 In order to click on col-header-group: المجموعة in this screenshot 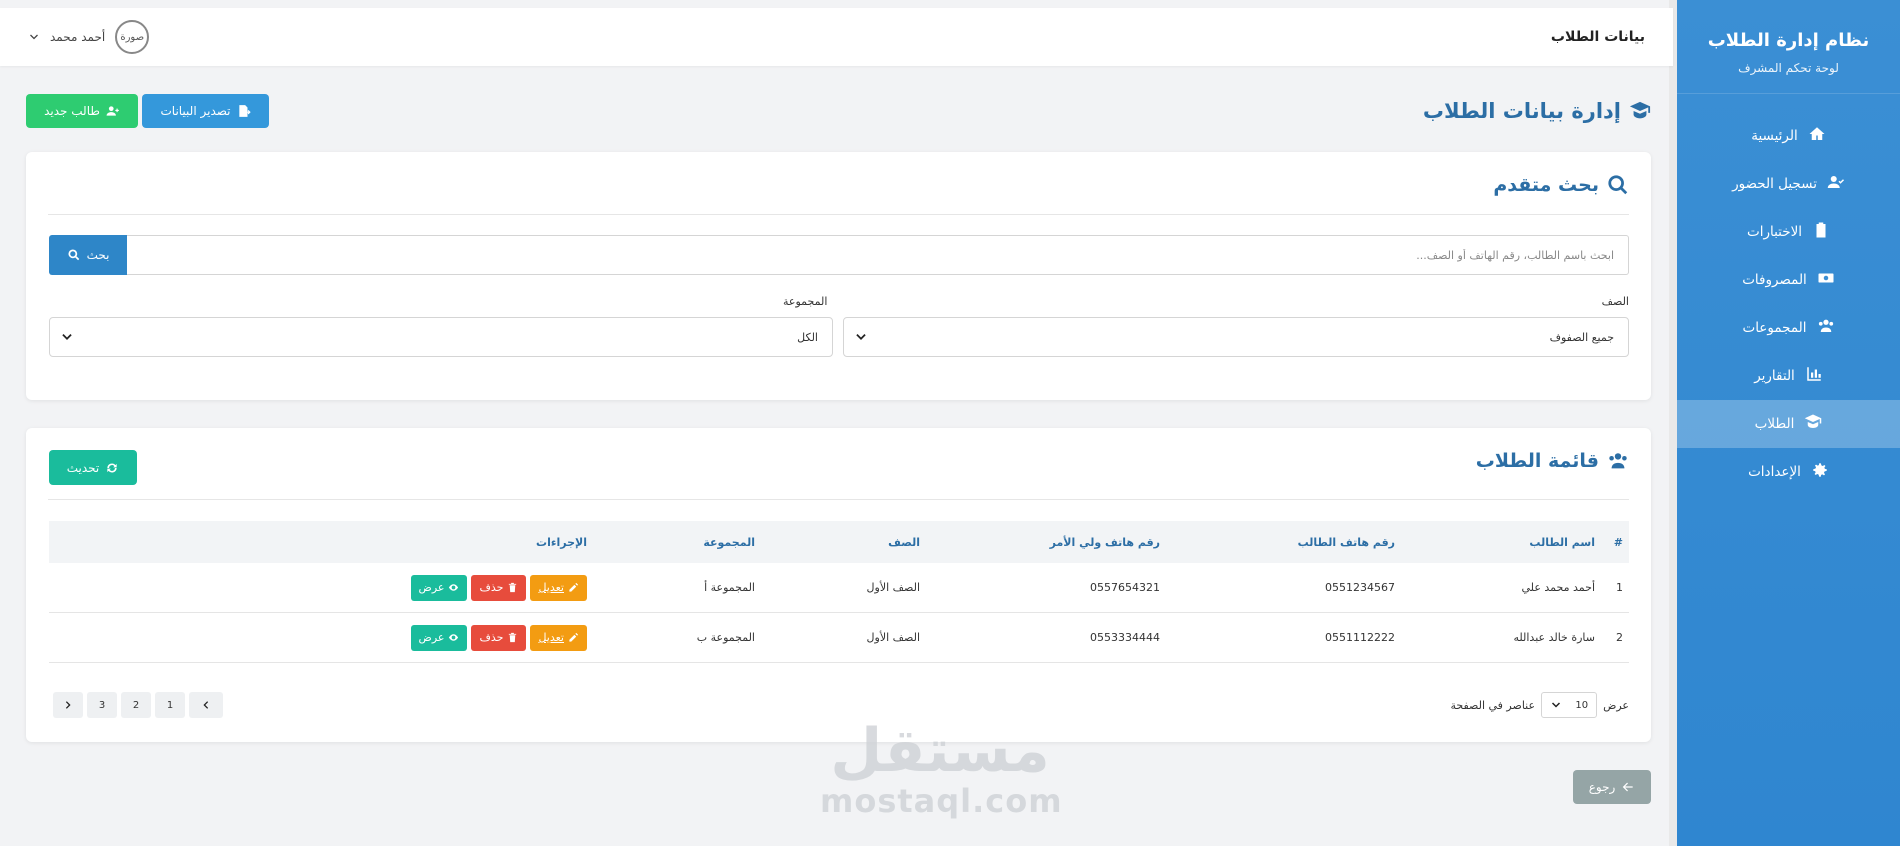, I will do `click(729, 542)`.